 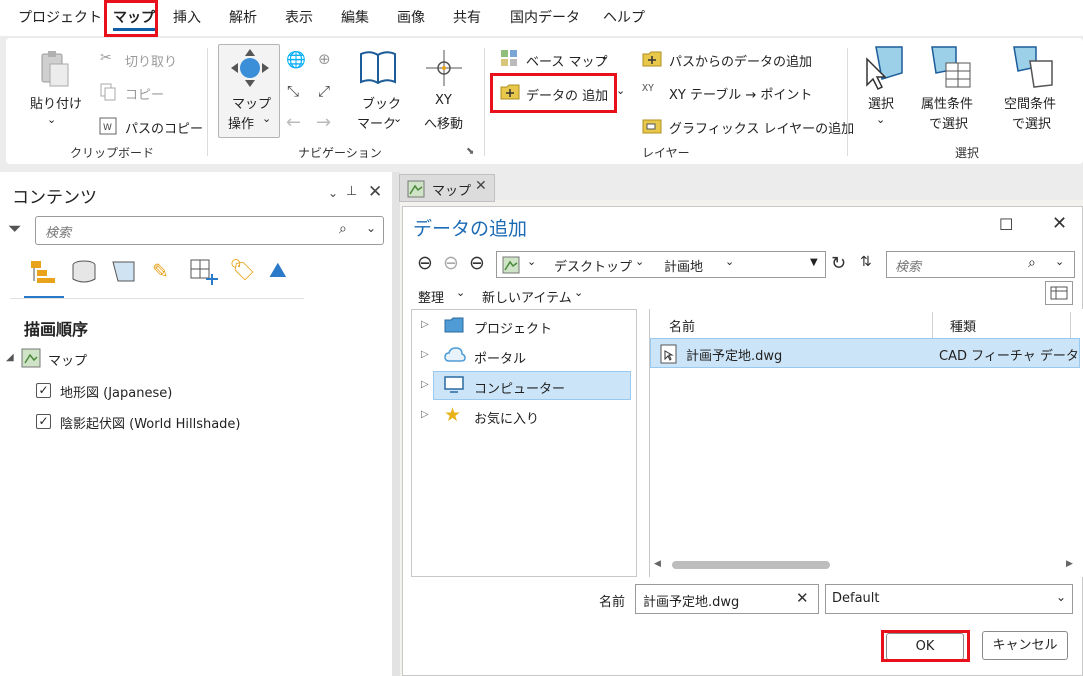 What do you see at coordinates (296, 59) in the screenshot?
I see `full-extent-icon: 🌐` at bounding box center [296, 59].